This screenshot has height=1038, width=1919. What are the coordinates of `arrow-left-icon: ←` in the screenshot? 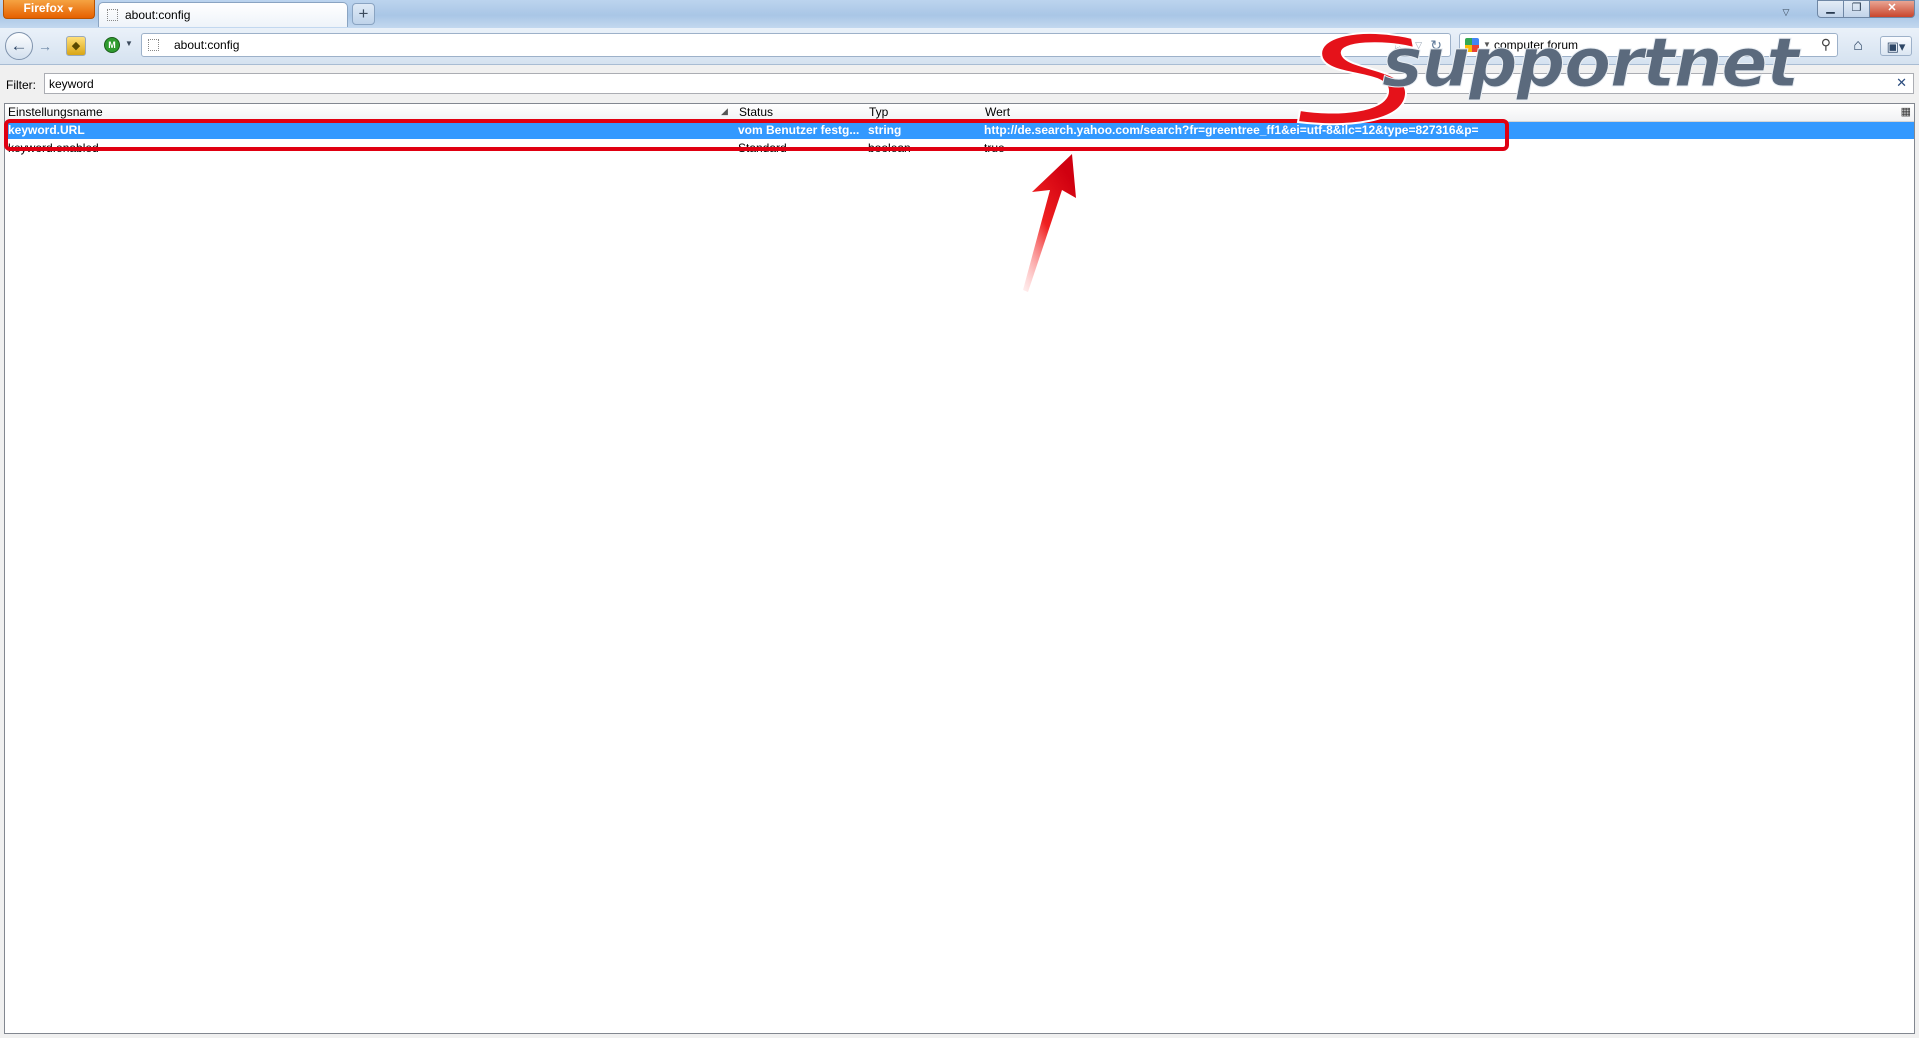 It's located at (19, 45).